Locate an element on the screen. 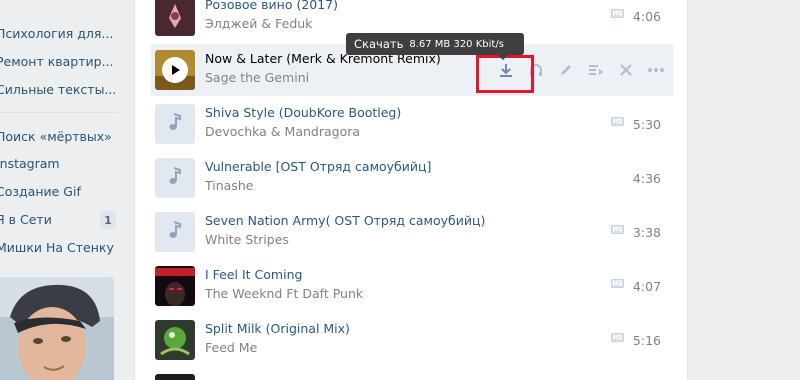 This screenshot has width=800, height=380. sidebar-photo is located at coordinates (57, 328).